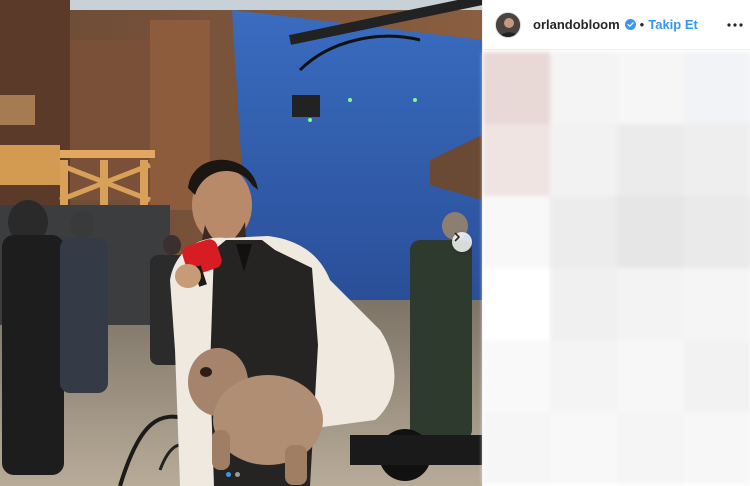 The height and width of the screenshot is (486, 750). I want to click on carousel-indicator, so click(233, 474).